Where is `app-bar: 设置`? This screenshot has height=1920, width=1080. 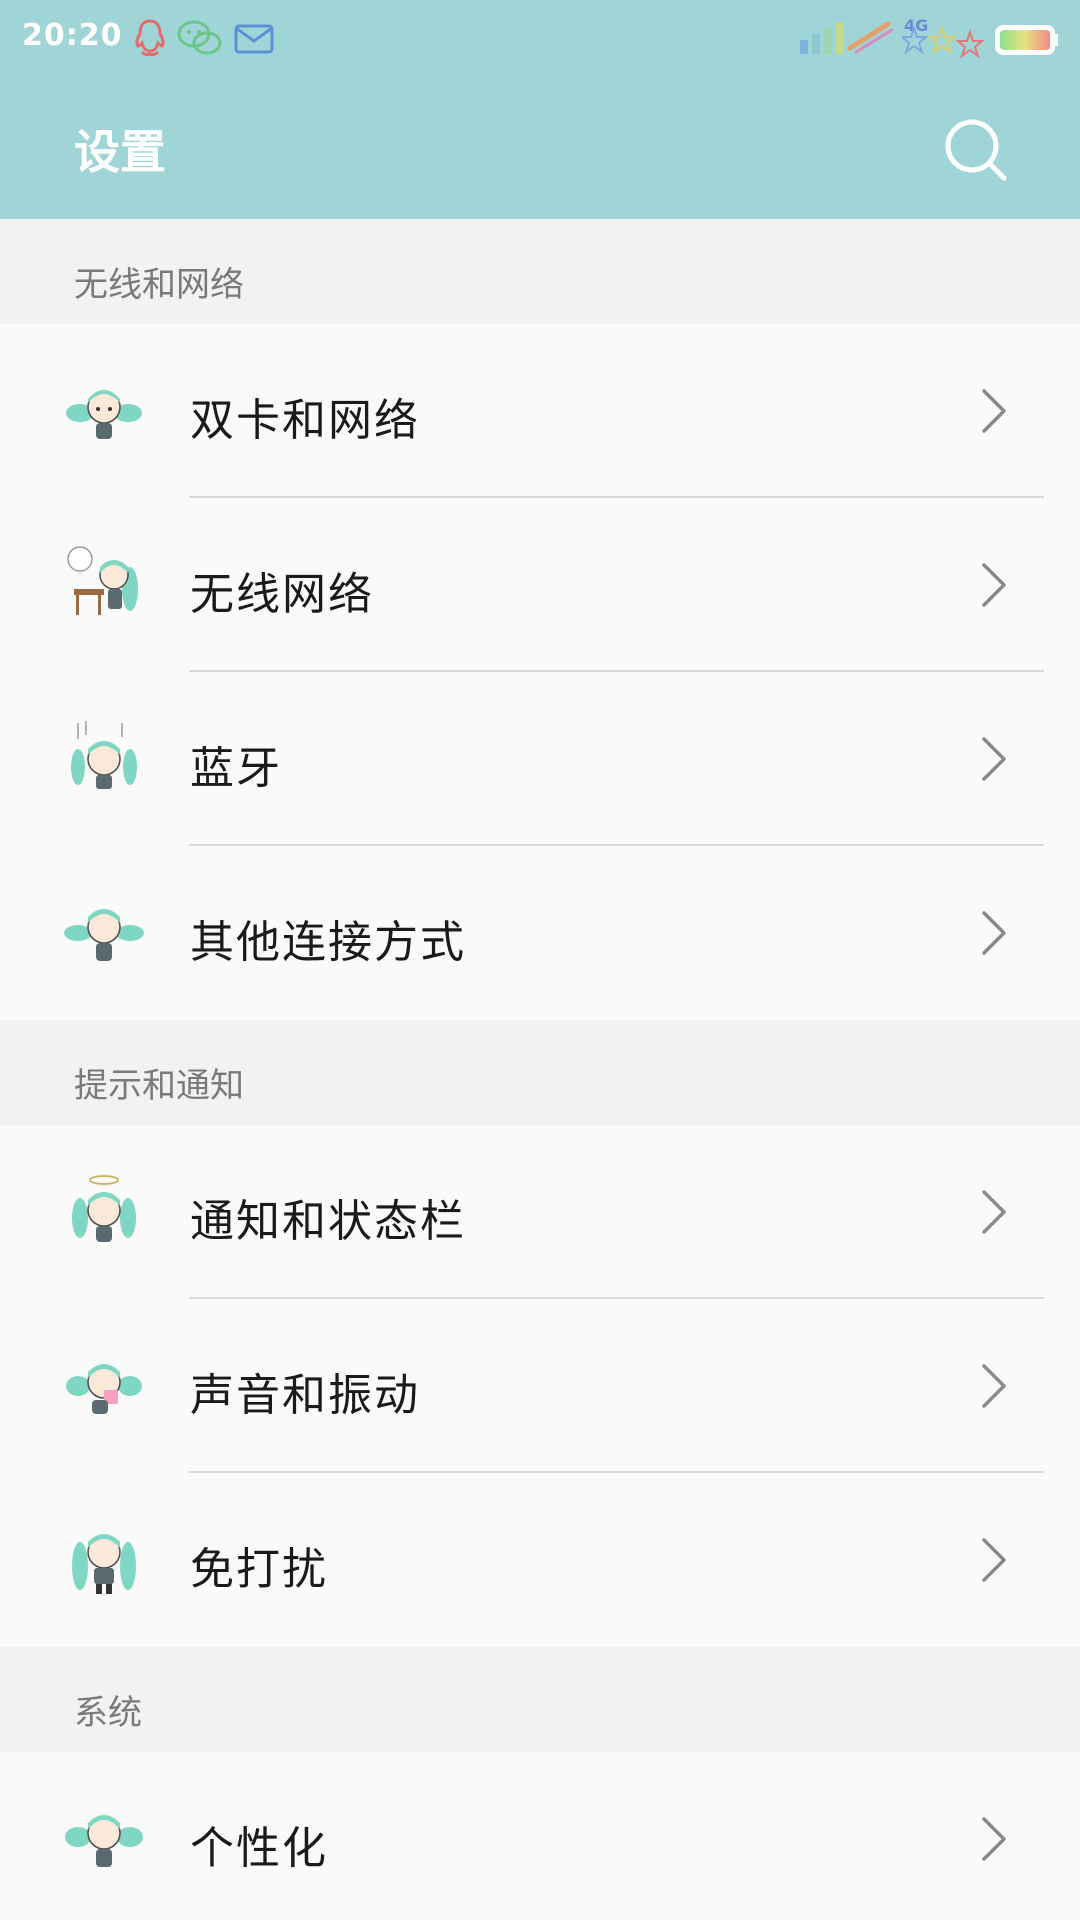
app-bar: 设置 is located at coordinates (540, 149).